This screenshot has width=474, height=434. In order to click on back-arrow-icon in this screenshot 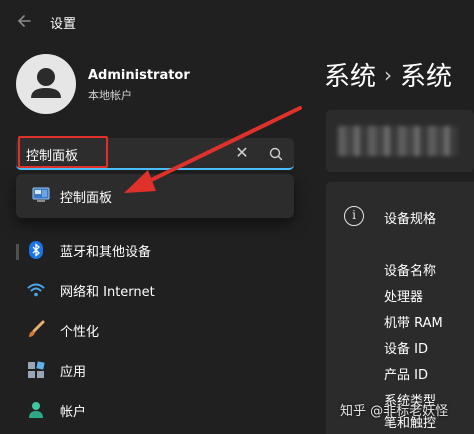, I will do `click(25, 21)`.